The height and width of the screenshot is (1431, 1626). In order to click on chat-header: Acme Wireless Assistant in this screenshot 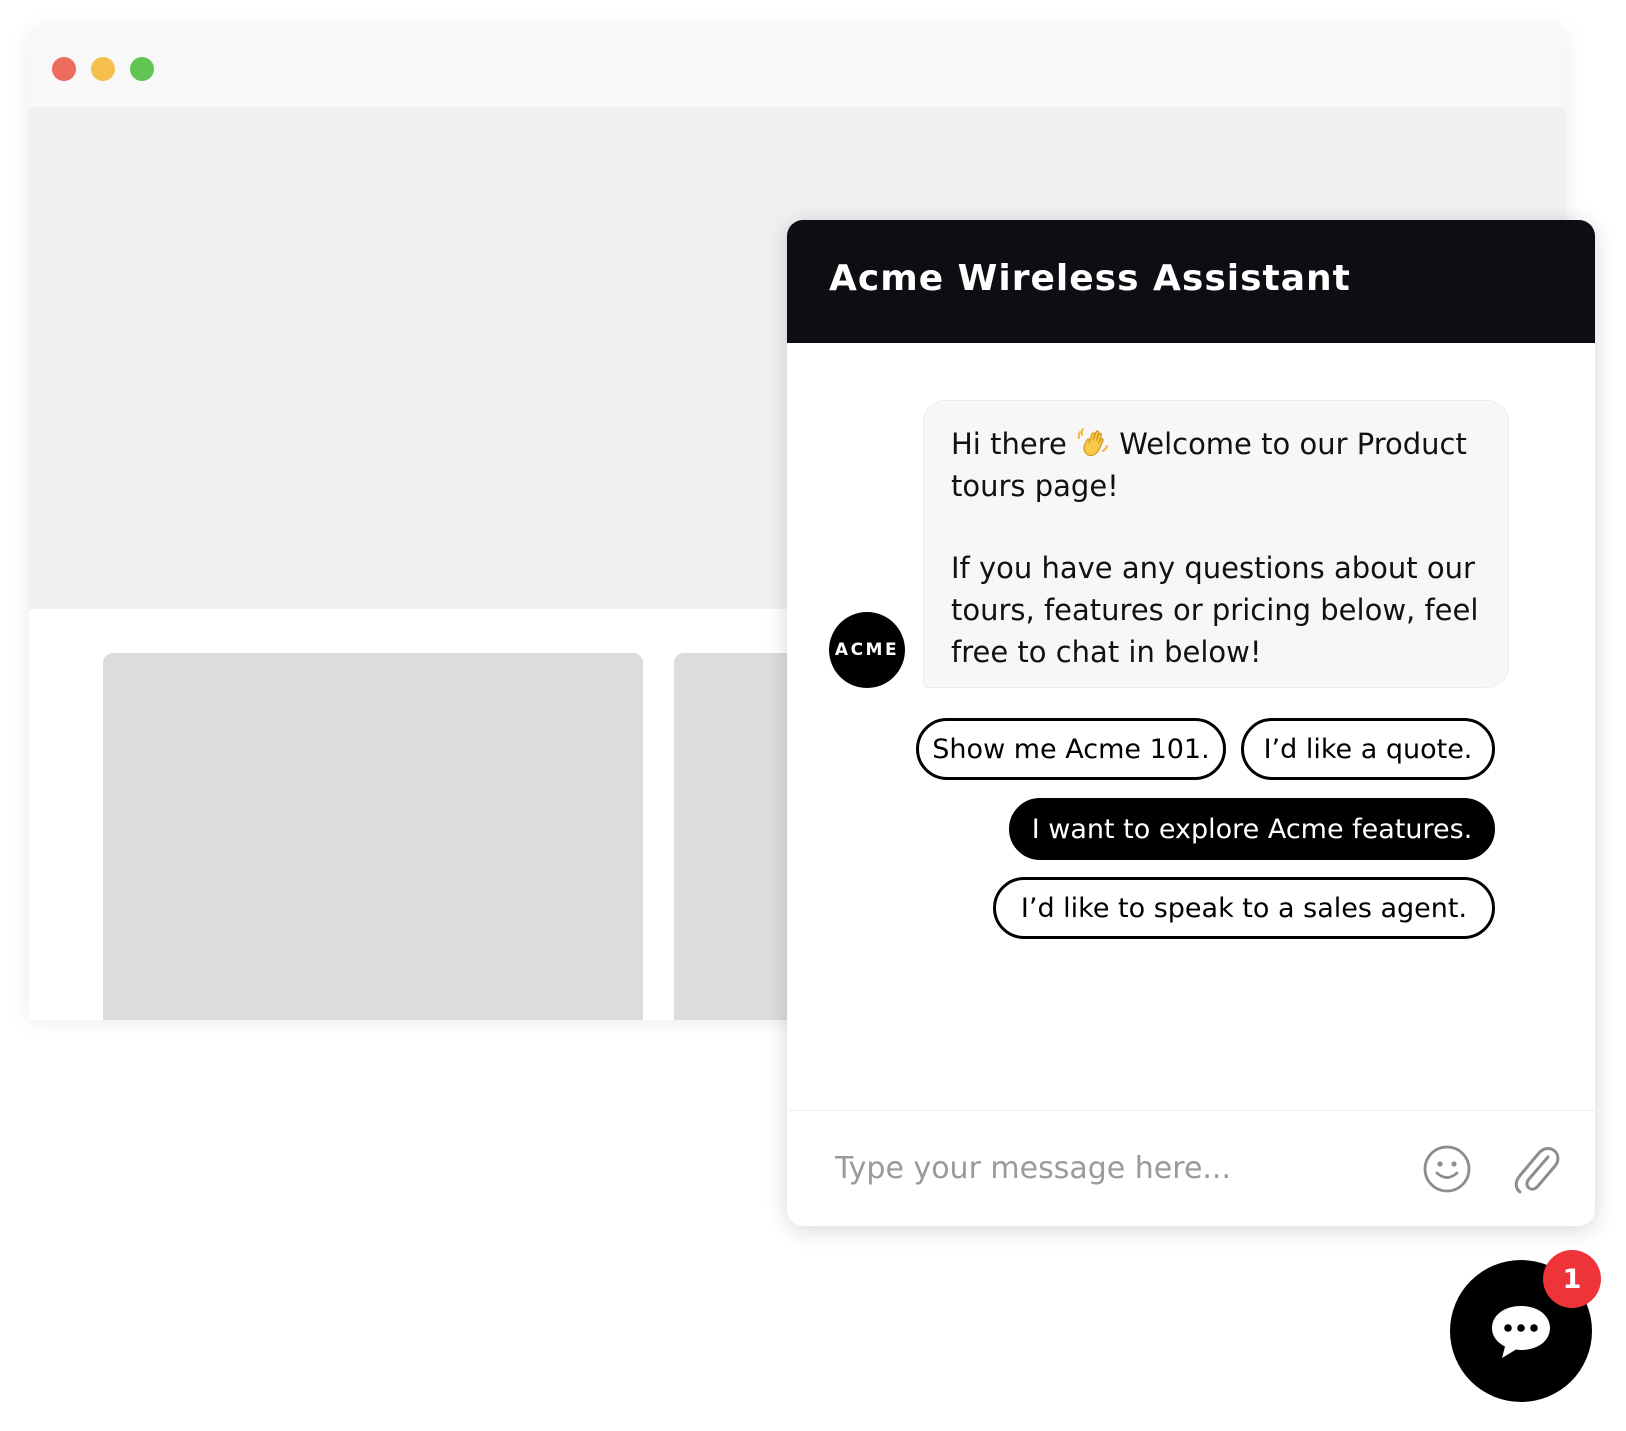, I will do `click(1191, 281)`.